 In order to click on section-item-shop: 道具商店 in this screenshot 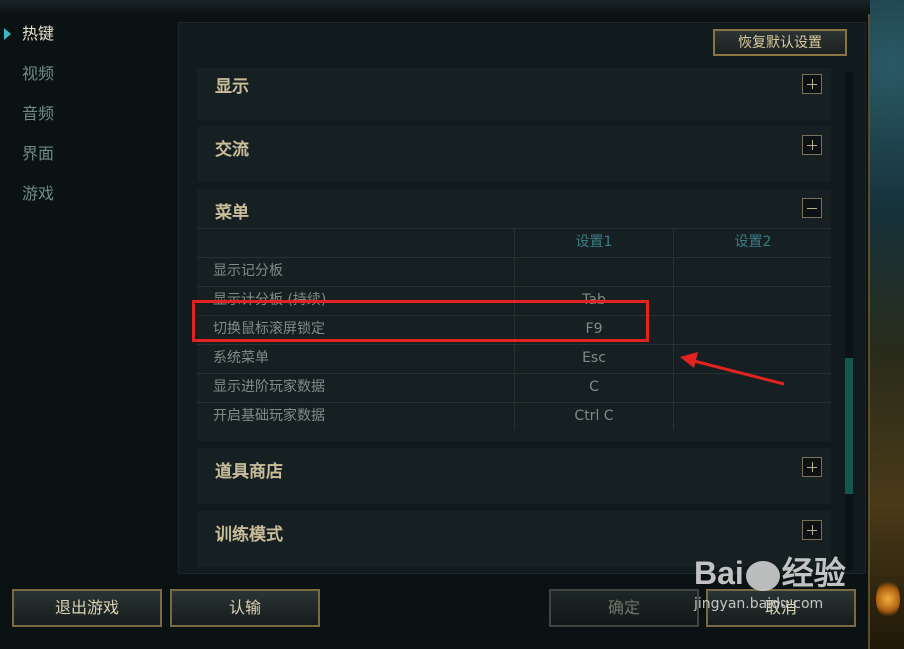, I will do `click(514, 476)`.